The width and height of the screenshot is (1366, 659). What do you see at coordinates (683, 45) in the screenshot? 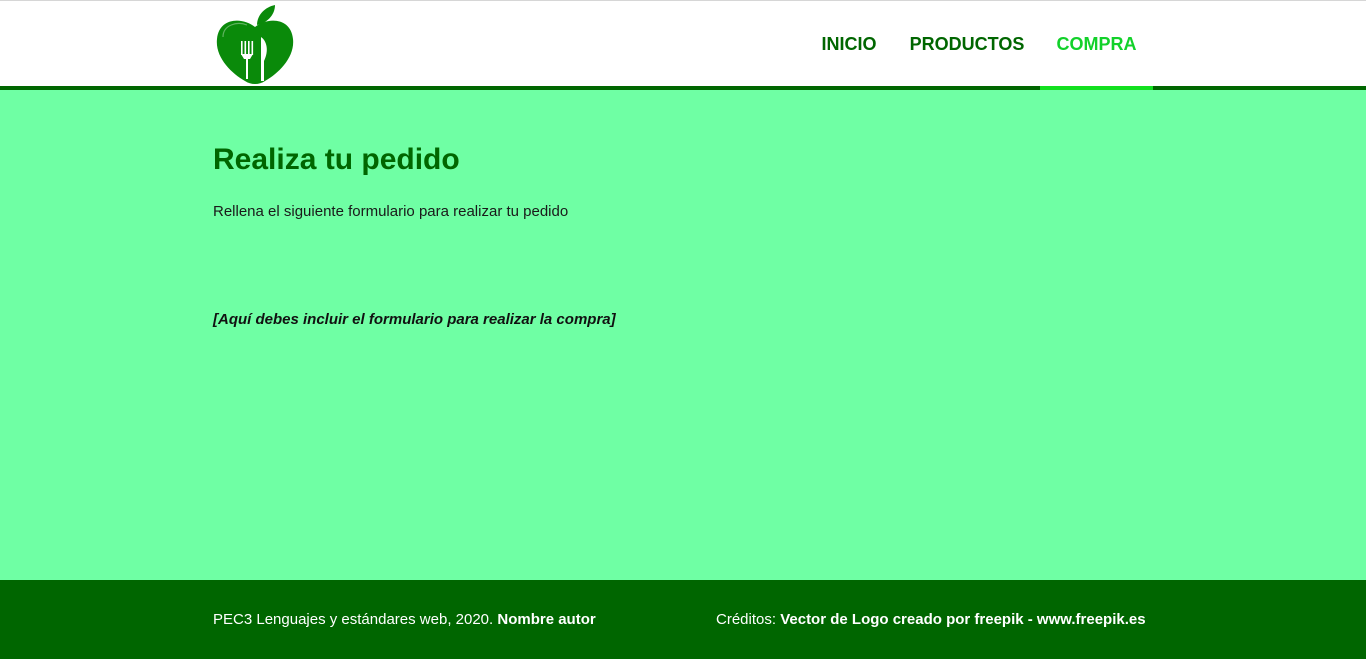
I see `main-nav: INICIO PRODUCTOS COMPRA` at bounding box center [683, 45].